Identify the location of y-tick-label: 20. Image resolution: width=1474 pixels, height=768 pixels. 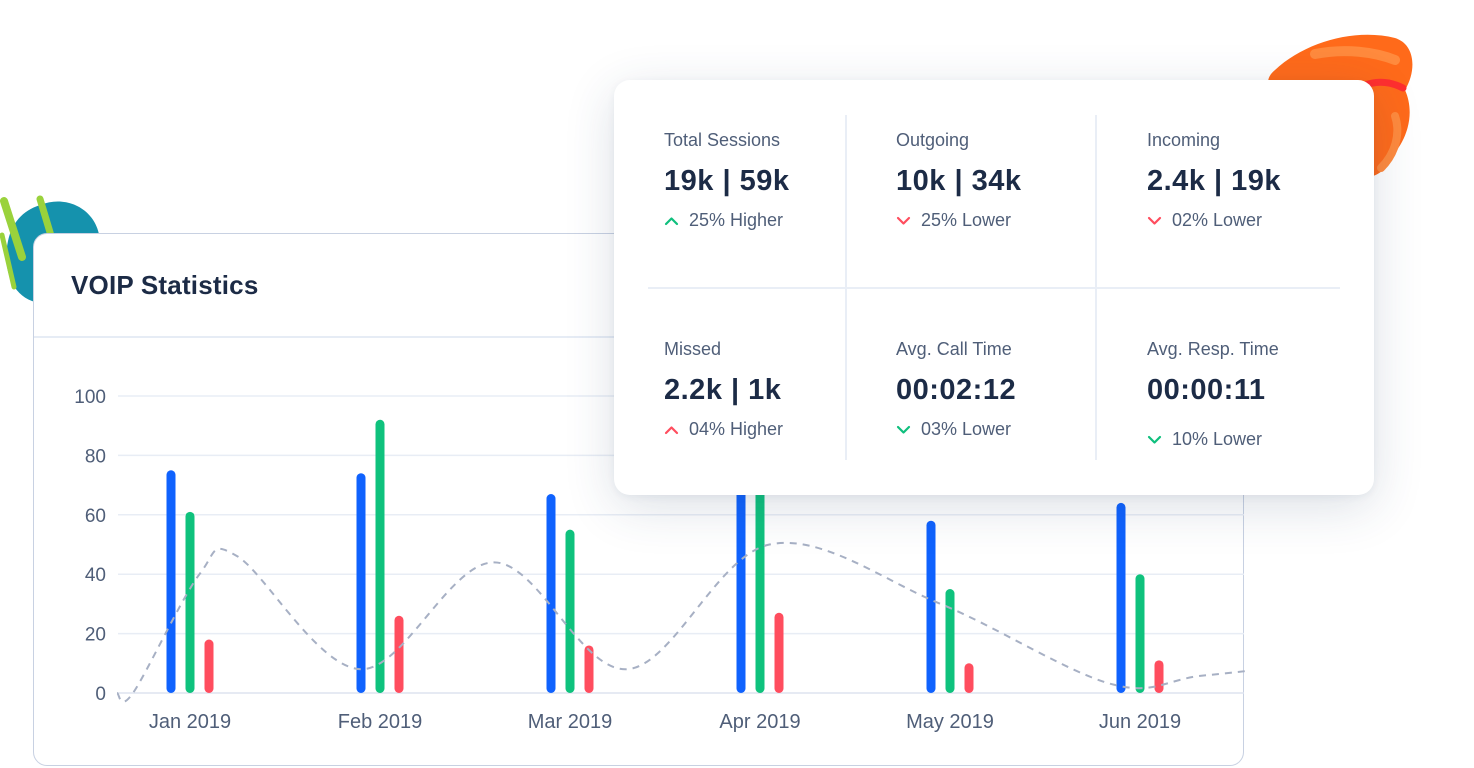
(95, 635).